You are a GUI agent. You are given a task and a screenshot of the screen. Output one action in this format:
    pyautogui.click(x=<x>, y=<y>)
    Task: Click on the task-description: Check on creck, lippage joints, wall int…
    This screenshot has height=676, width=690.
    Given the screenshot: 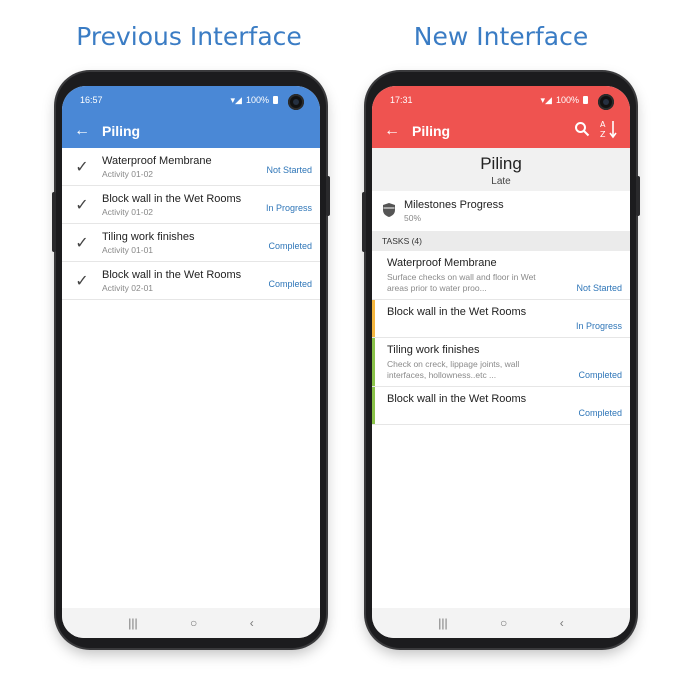 What is the action you would take?
    pyautogui.click(x=453, y=369)
    